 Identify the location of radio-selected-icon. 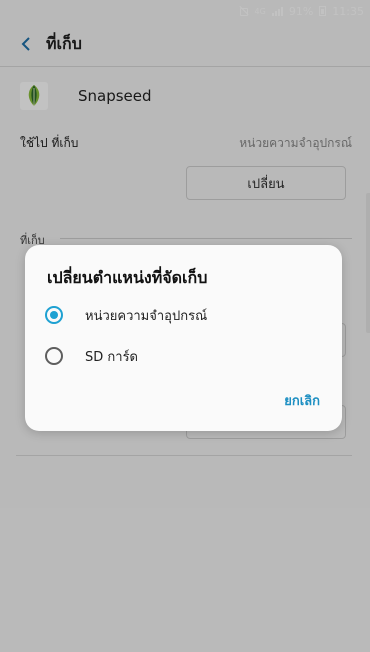
(54, 315).